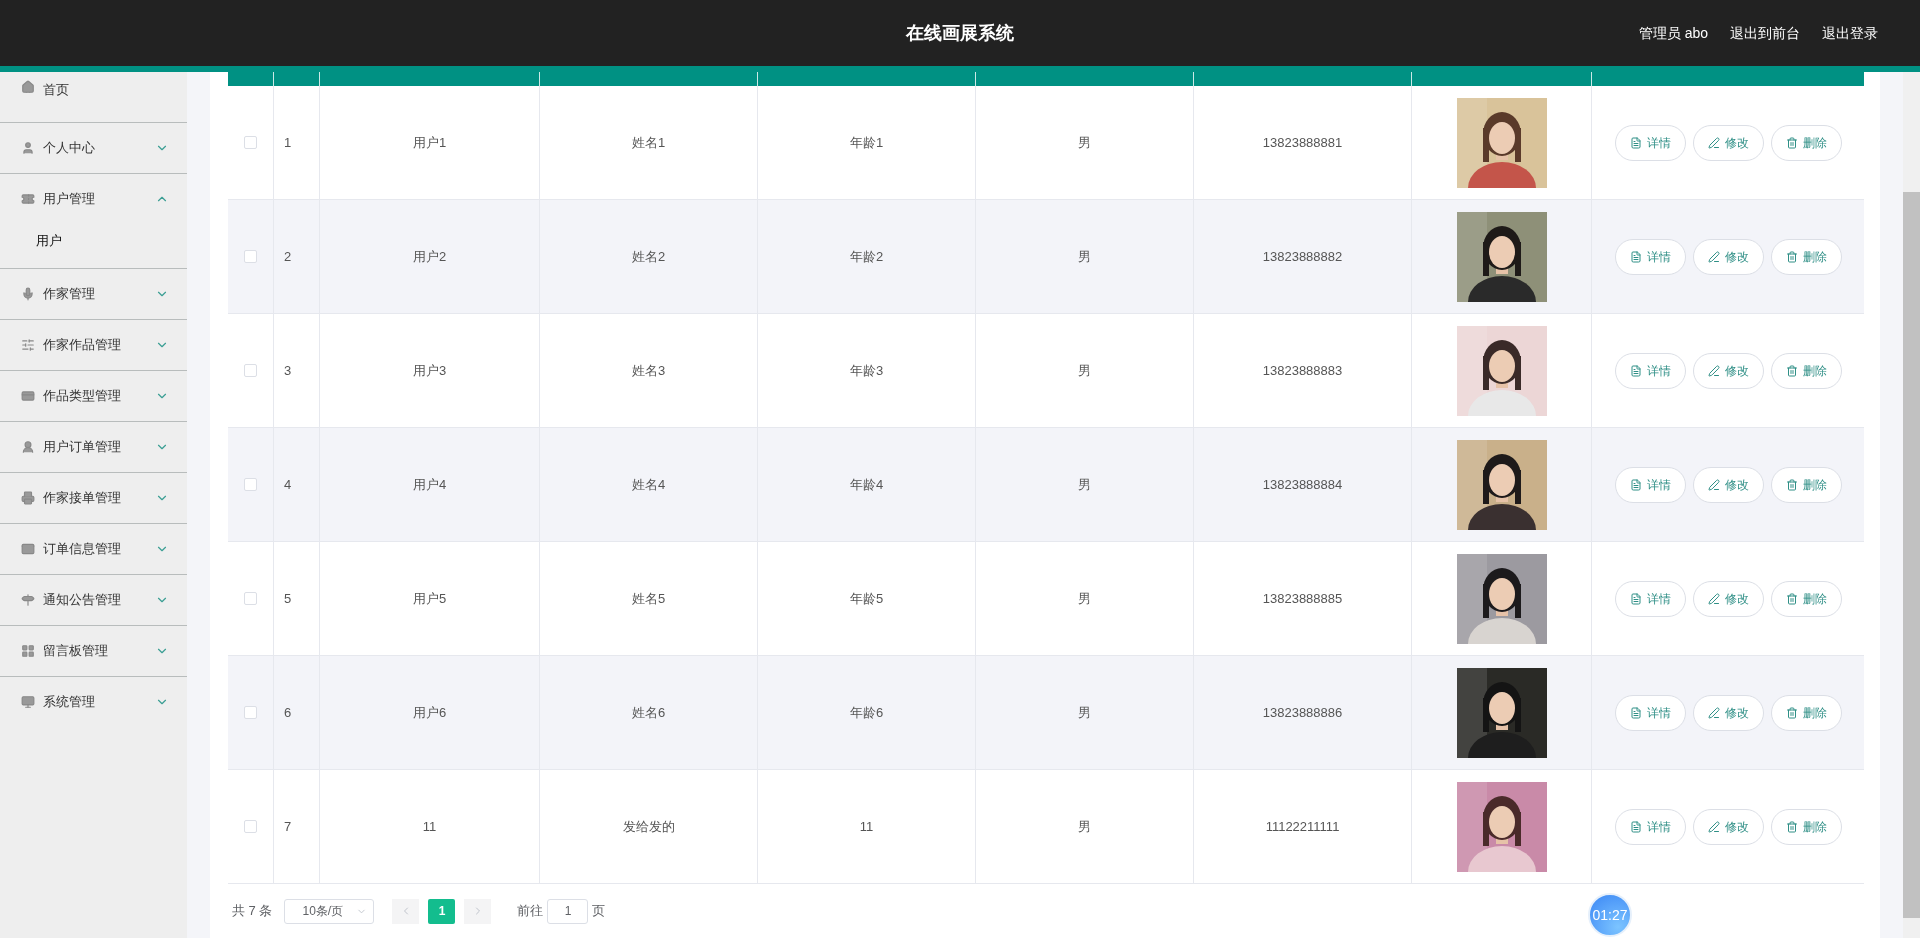  I want to click on table-cell-text: 用户1, so click(429, 142).